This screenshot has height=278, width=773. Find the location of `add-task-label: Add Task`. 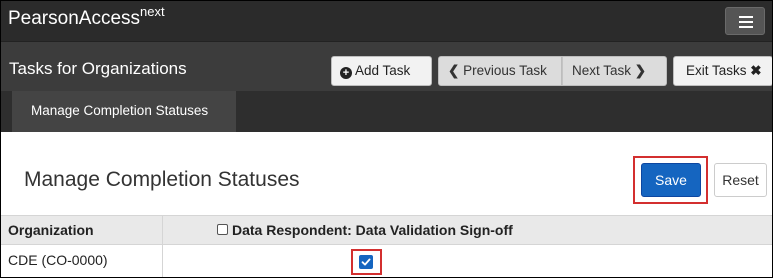

add-task-label: Add Task is located at coordinates (383, 70).